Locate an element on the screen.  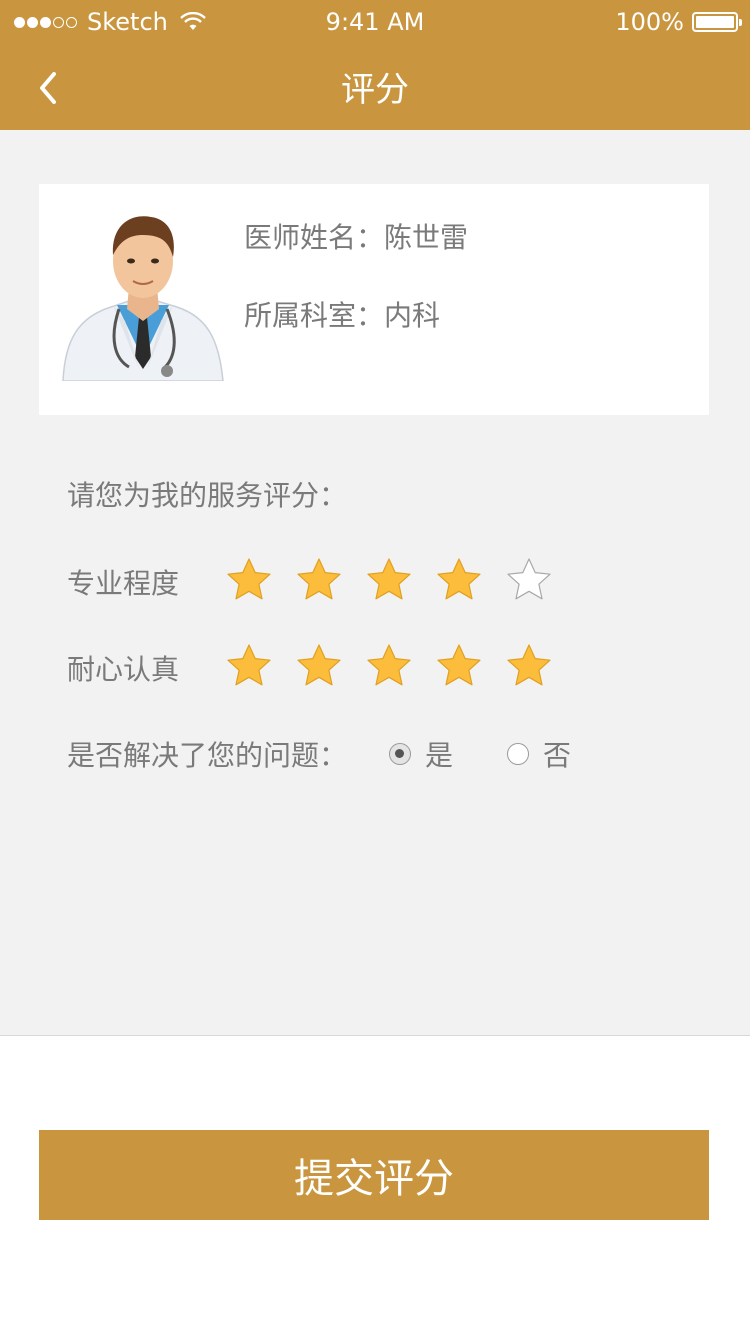
resolved-question: 是否解决了您的问题： 是 否 is located at coordinates (377, 754).